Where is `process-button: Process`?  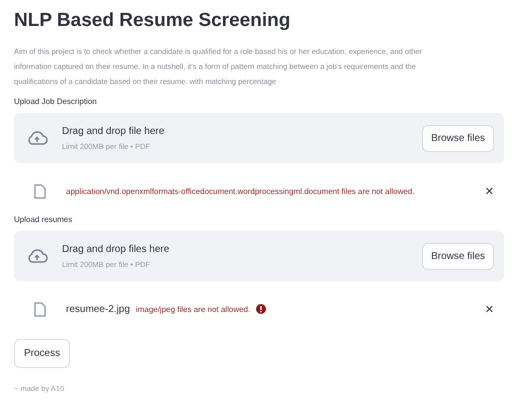
process-button: Process is located at coordinates (42, 353).